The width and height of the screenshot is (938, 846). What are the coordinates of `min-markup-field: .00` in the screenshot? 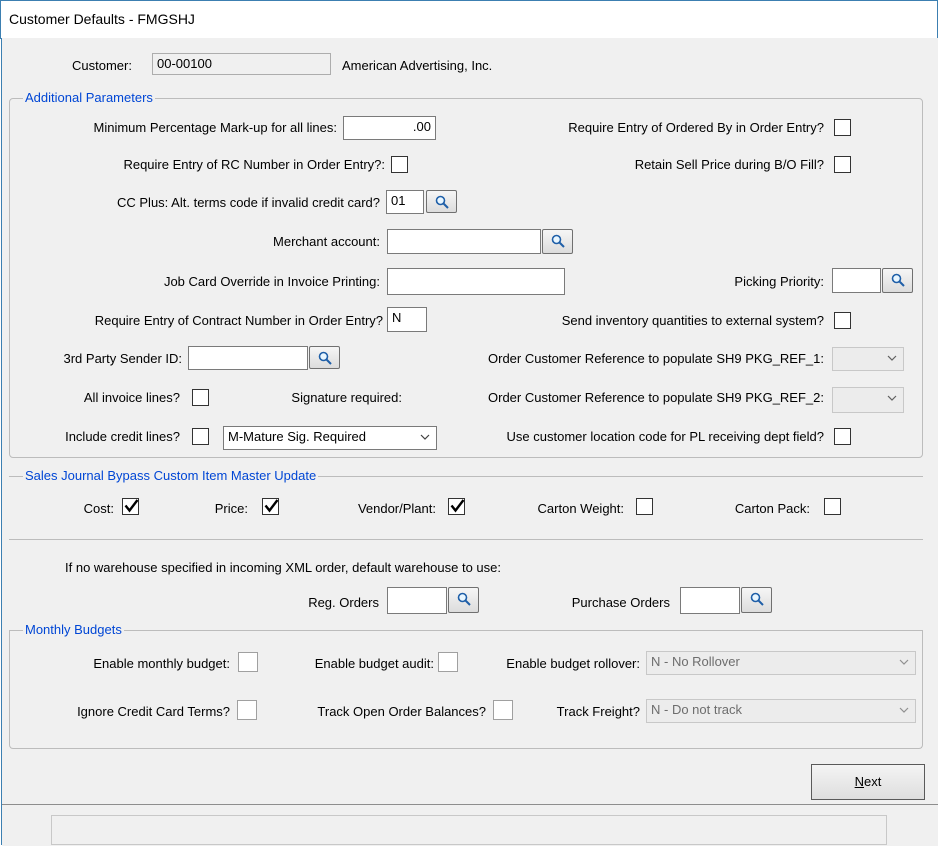 It's located at (389, 128).